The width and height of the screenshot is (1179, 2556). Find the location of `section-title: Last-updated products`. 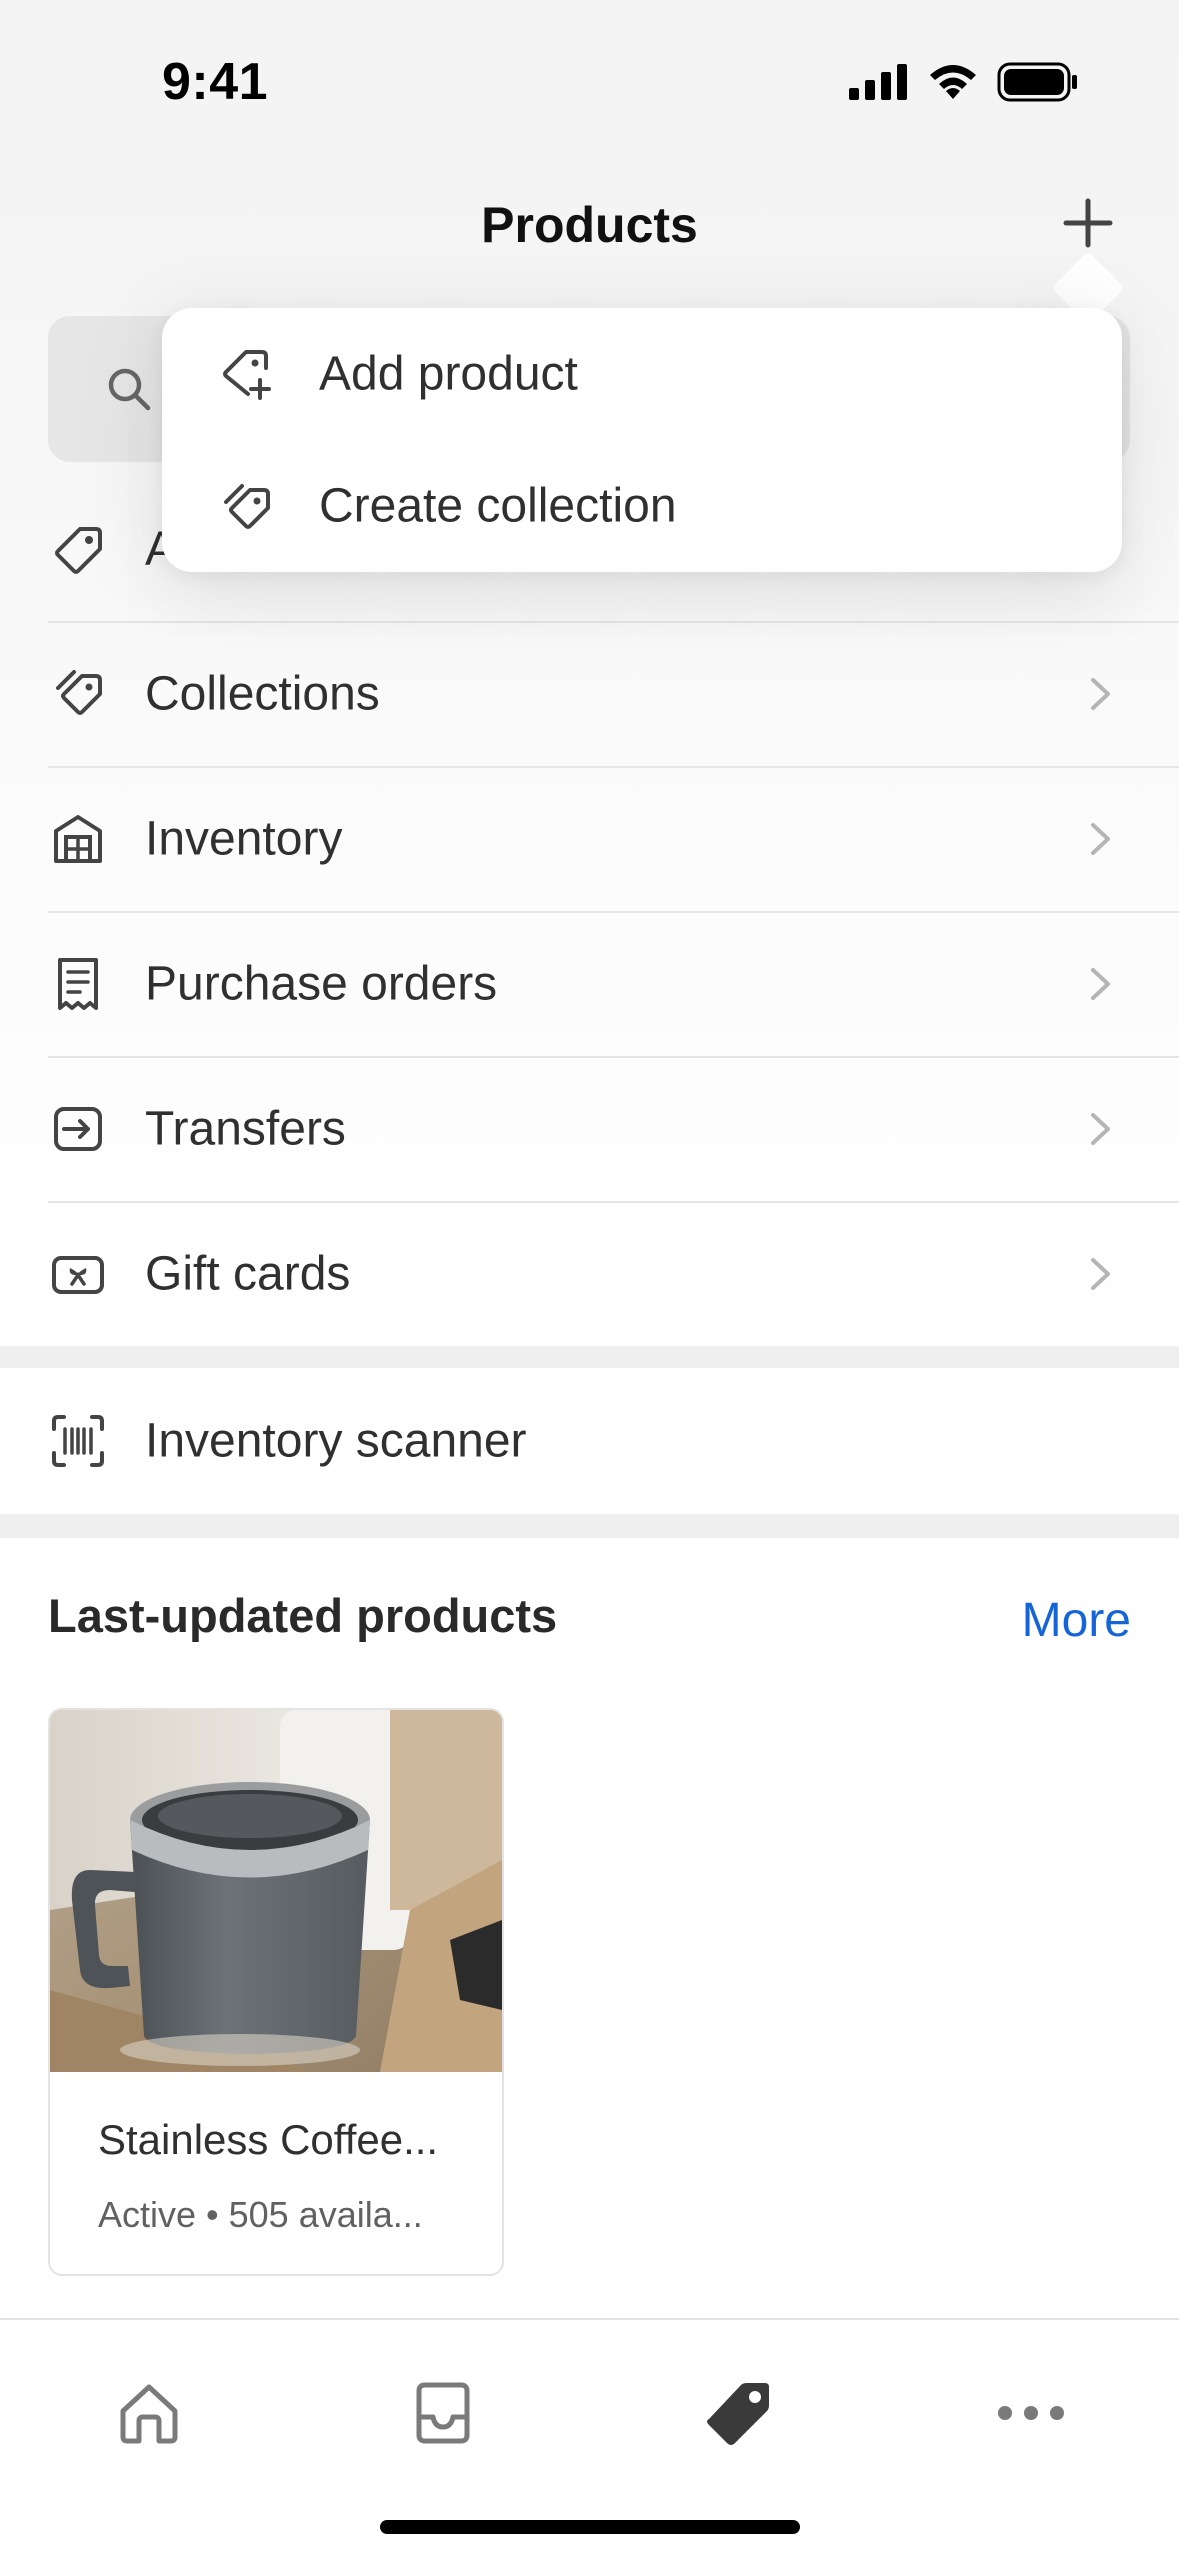

section-title: Last-updated products is located at coordinates (303, 1615).